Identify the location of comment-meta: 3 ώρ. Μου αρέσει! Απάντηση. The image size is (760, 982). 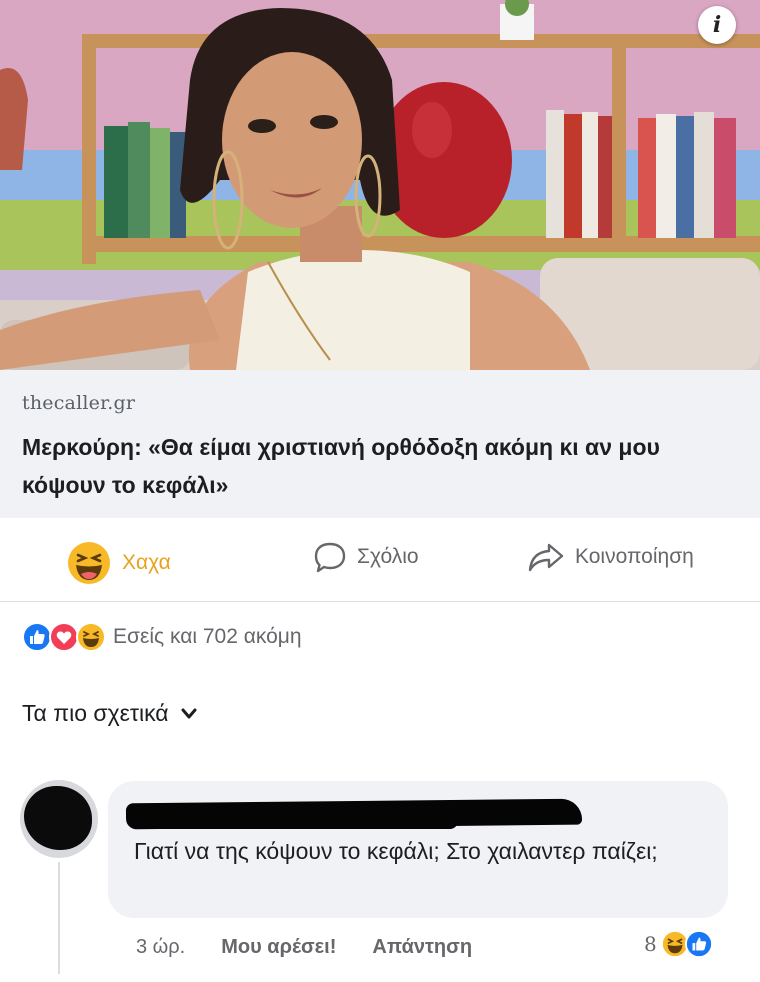
(304, 947).